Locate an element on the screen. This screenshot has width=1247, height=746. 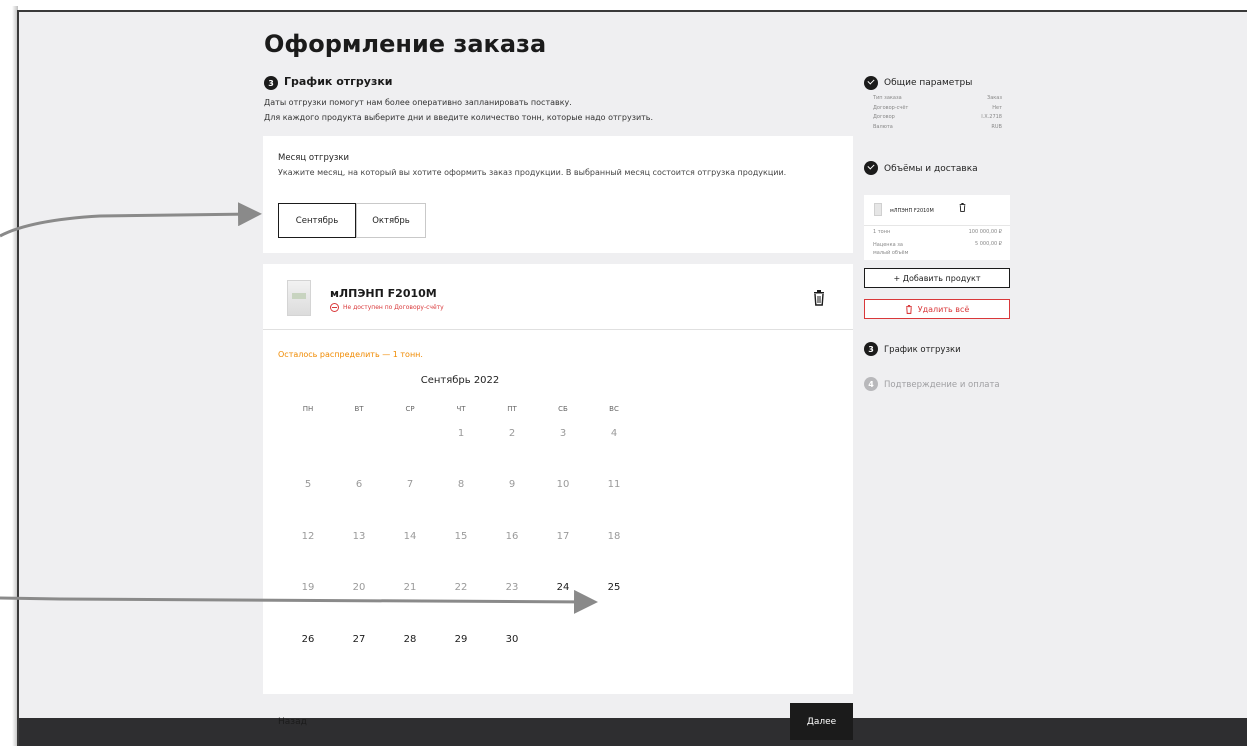
sidebar-surcharge-label: Наценка за малый объём is located at coordinates (891, 249).